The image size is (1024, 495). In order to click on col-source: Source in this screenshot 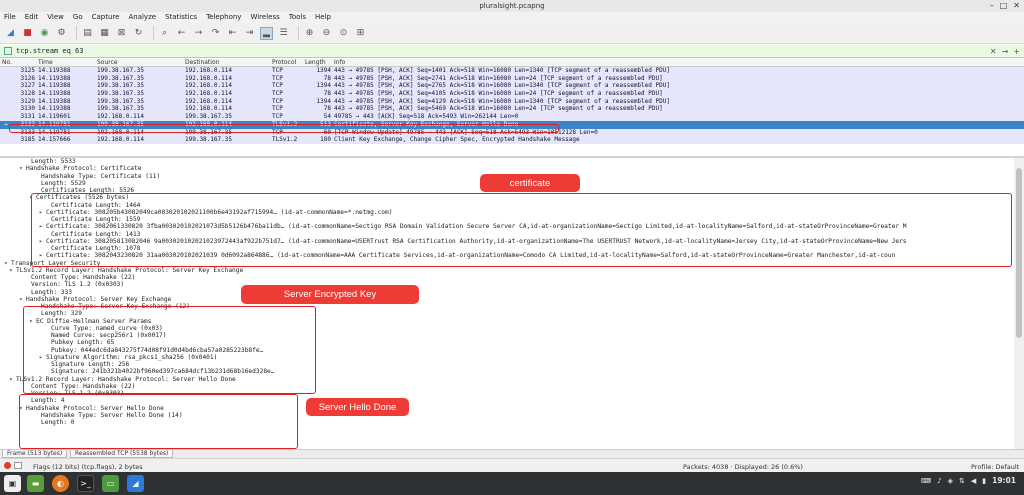, I will do `click(107, 63)`.